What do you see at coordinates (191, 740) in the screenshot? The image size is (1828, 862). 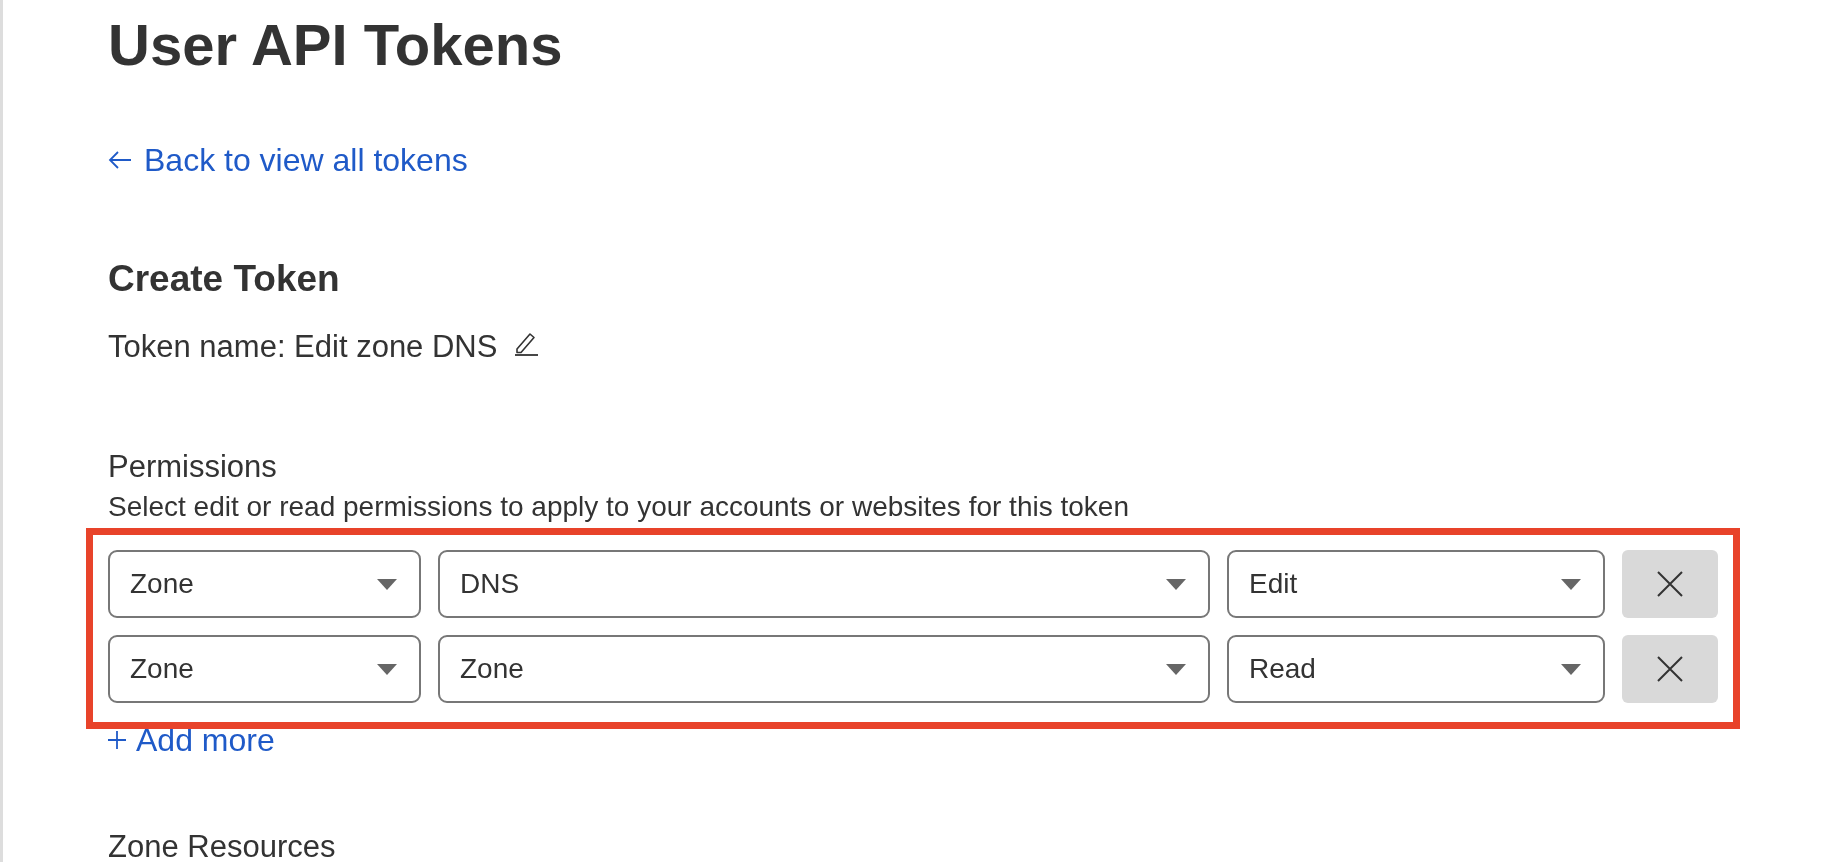 I see `add-more-link: Add more` at bounding box center [191, 740].